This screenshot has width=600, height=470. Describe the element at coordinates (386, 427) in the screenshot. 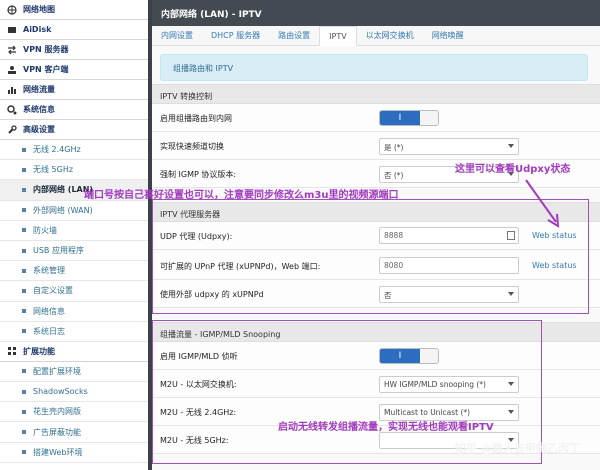

I see `annotation-wifi-note: 启动无线转发组播流量，实现无线也能观看IPTV` at that location.